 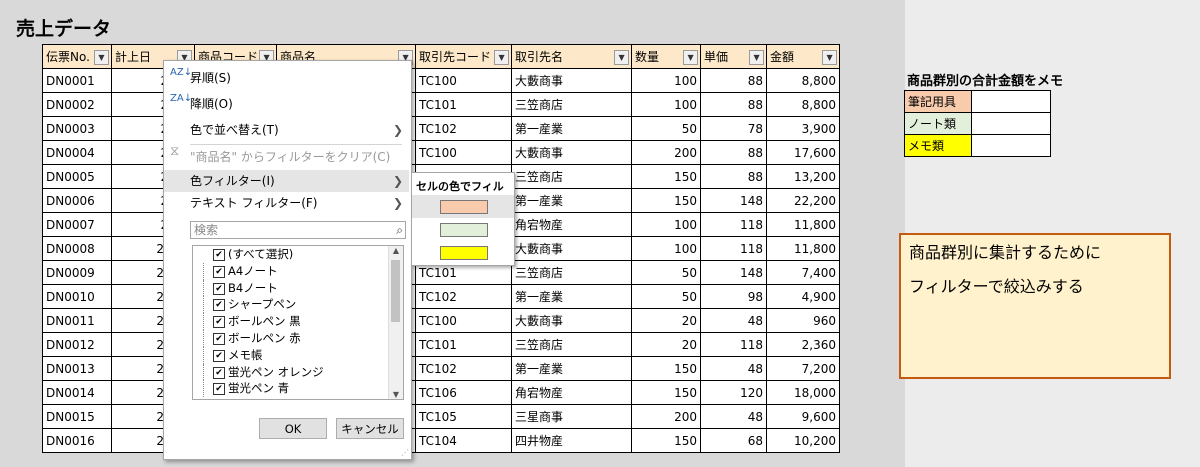 I want to click on filter-list-item: ✔ ボールペン 黒, so click(x=298, y=321).